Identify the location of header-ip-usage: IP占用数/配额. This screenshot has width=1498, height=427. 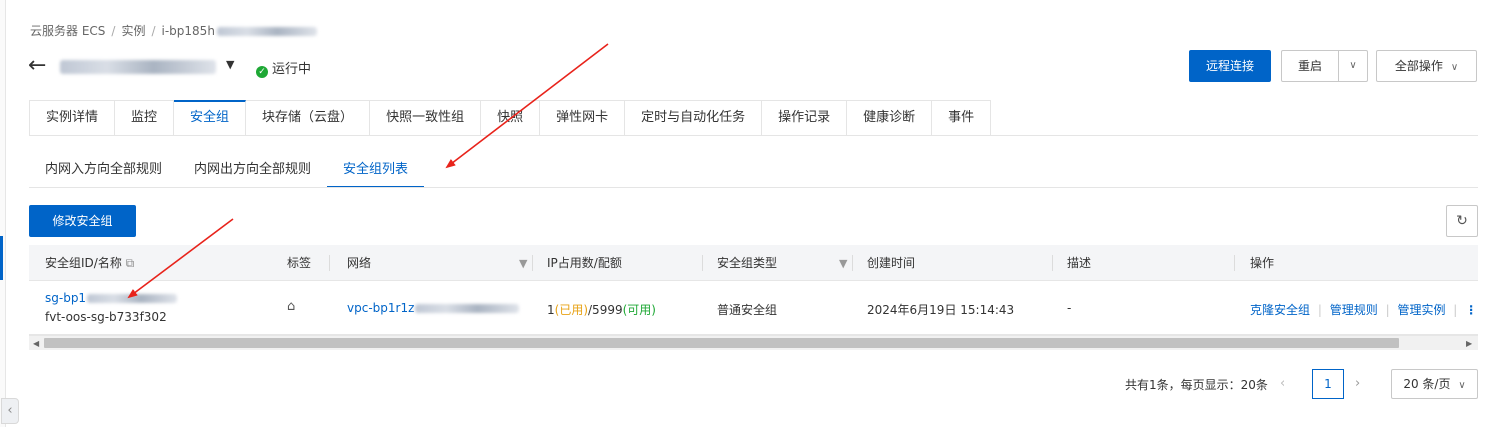
(584, 263).